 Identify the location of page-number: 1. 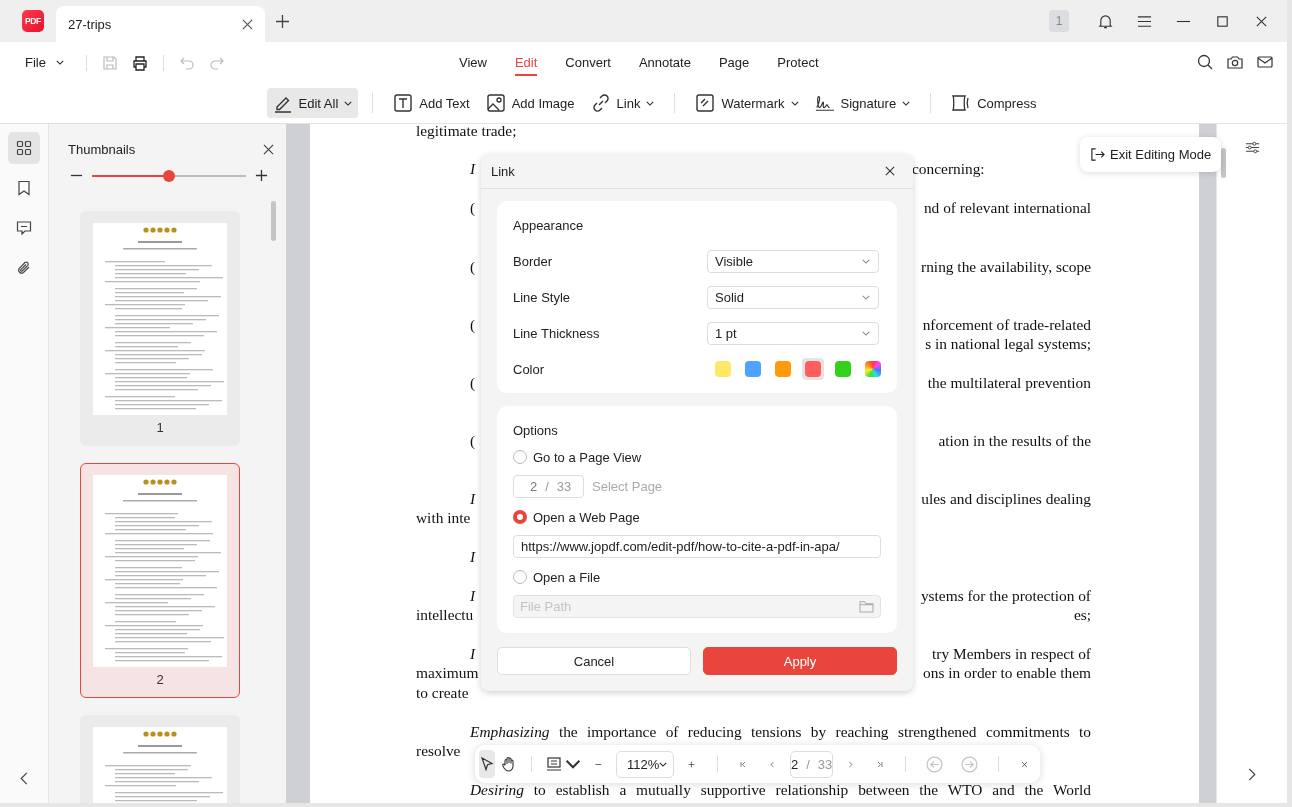
(160, 427).